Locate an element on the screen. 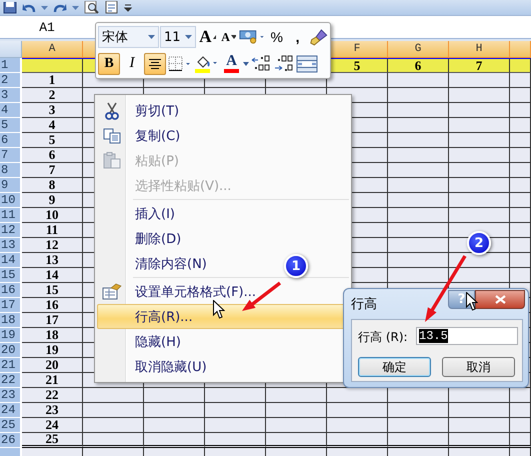 The height and width of the screenshot is (456, 531). grow-font-button: A is located at coordinates (207, 37).